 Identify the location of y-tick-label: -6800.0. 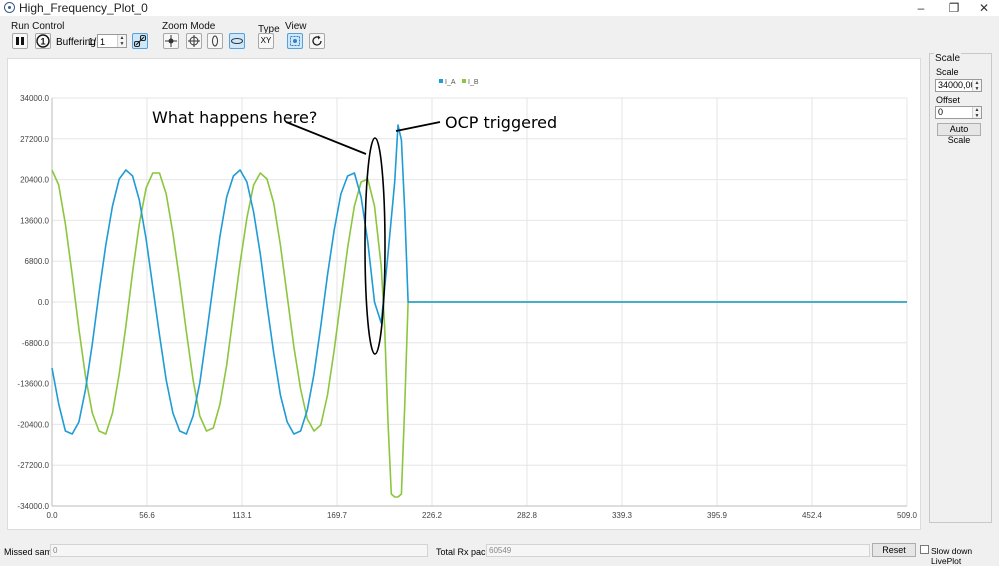
(36, 343).